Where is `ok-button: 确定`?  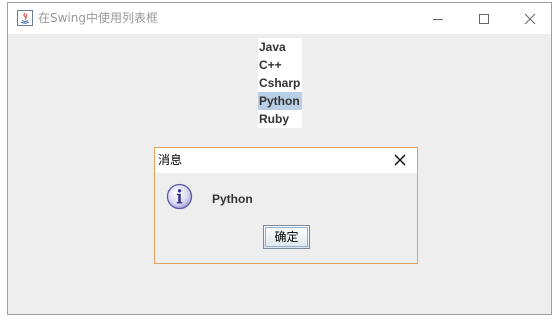 ok-button: 确定 is located at coordinates (286, 237).